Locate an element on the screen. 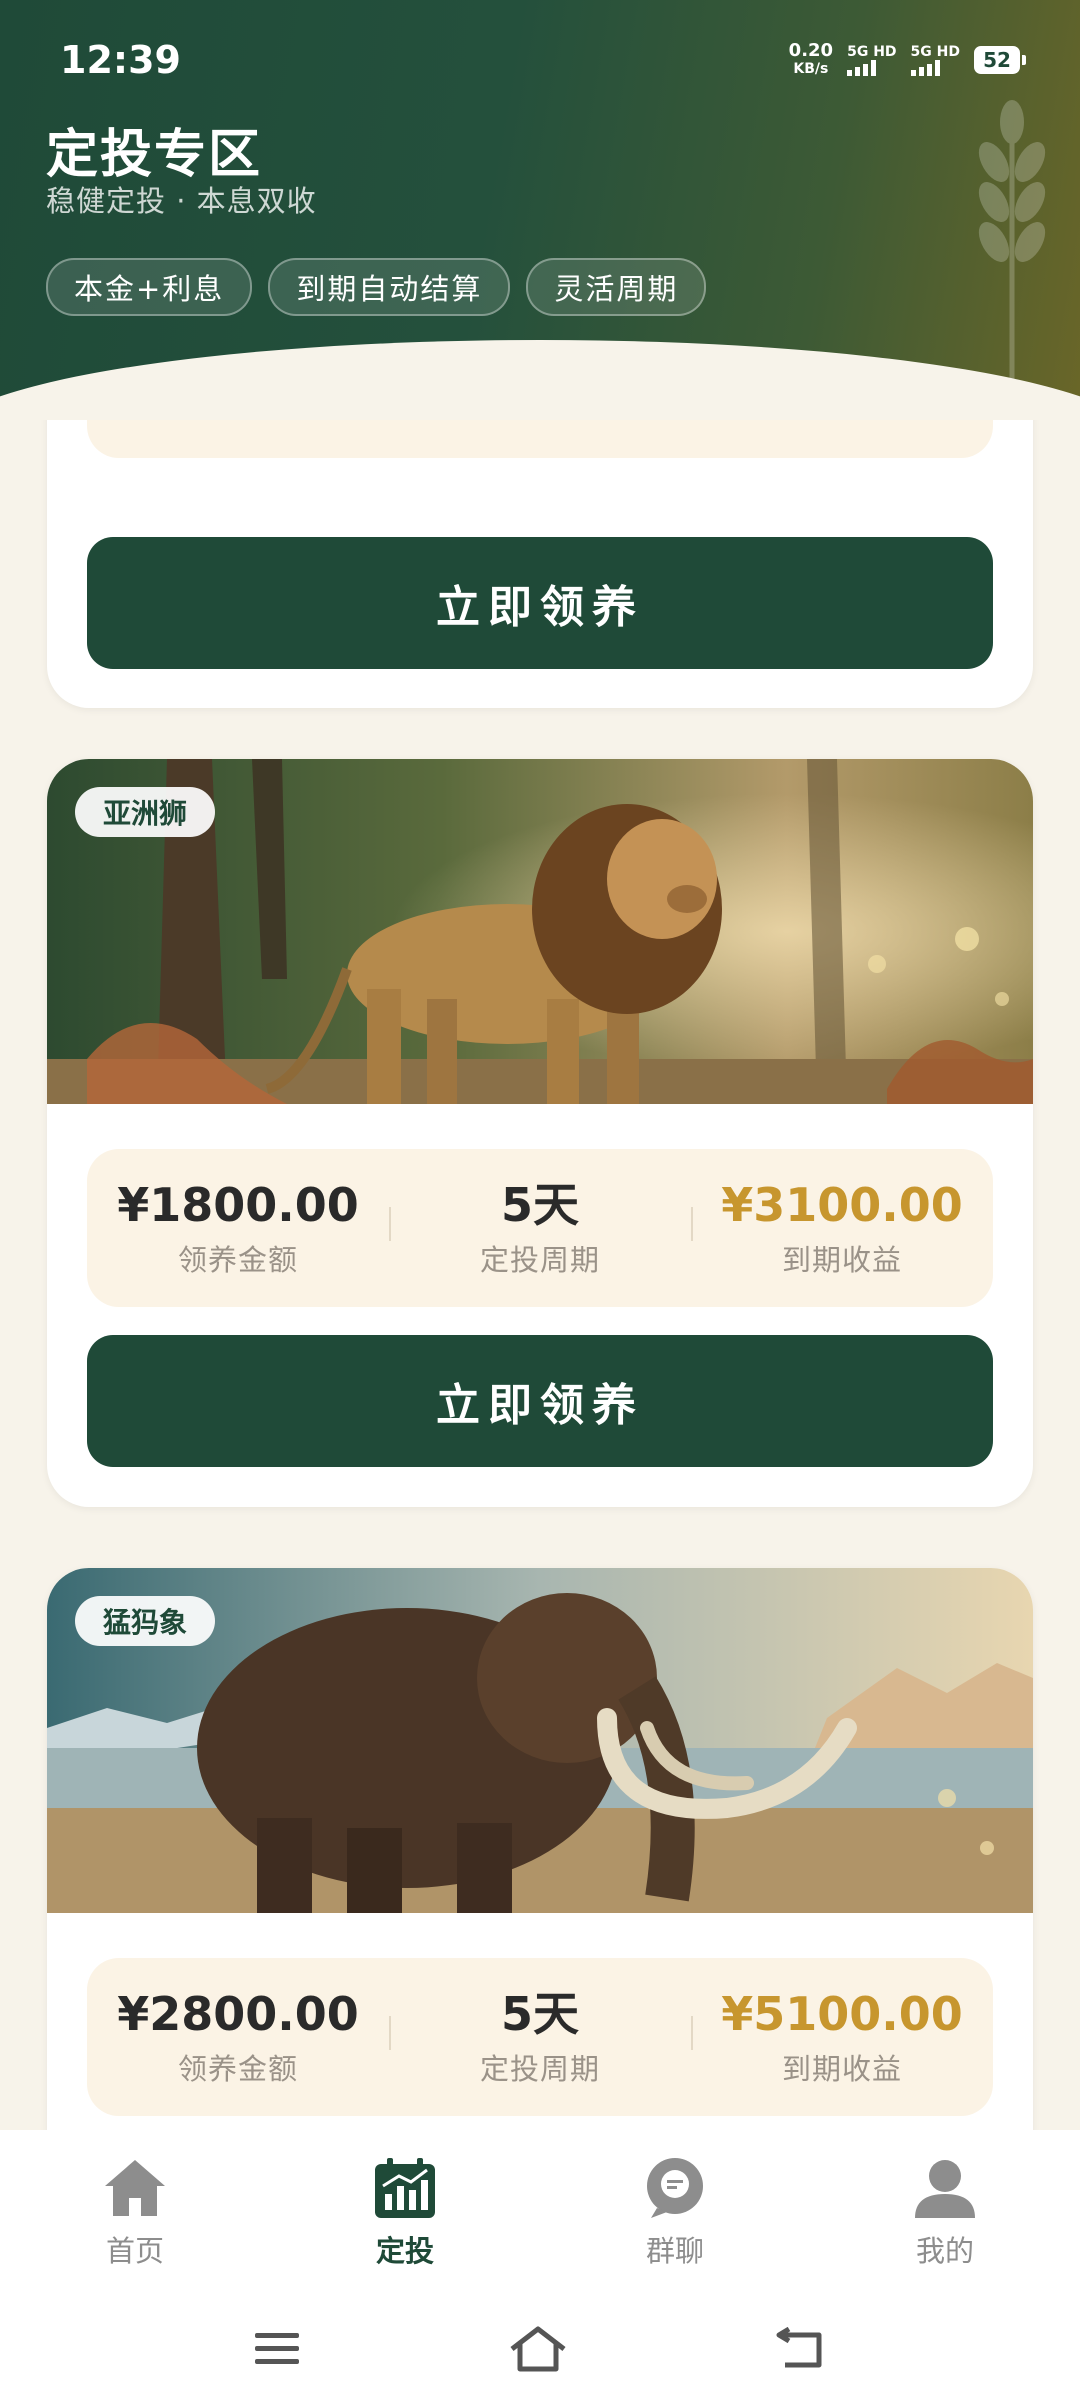  product-stats: ¥2800.00 领养金额 5天 定投周期 ¥5100.00 到期收益 is located at coordinates (540, 2037).